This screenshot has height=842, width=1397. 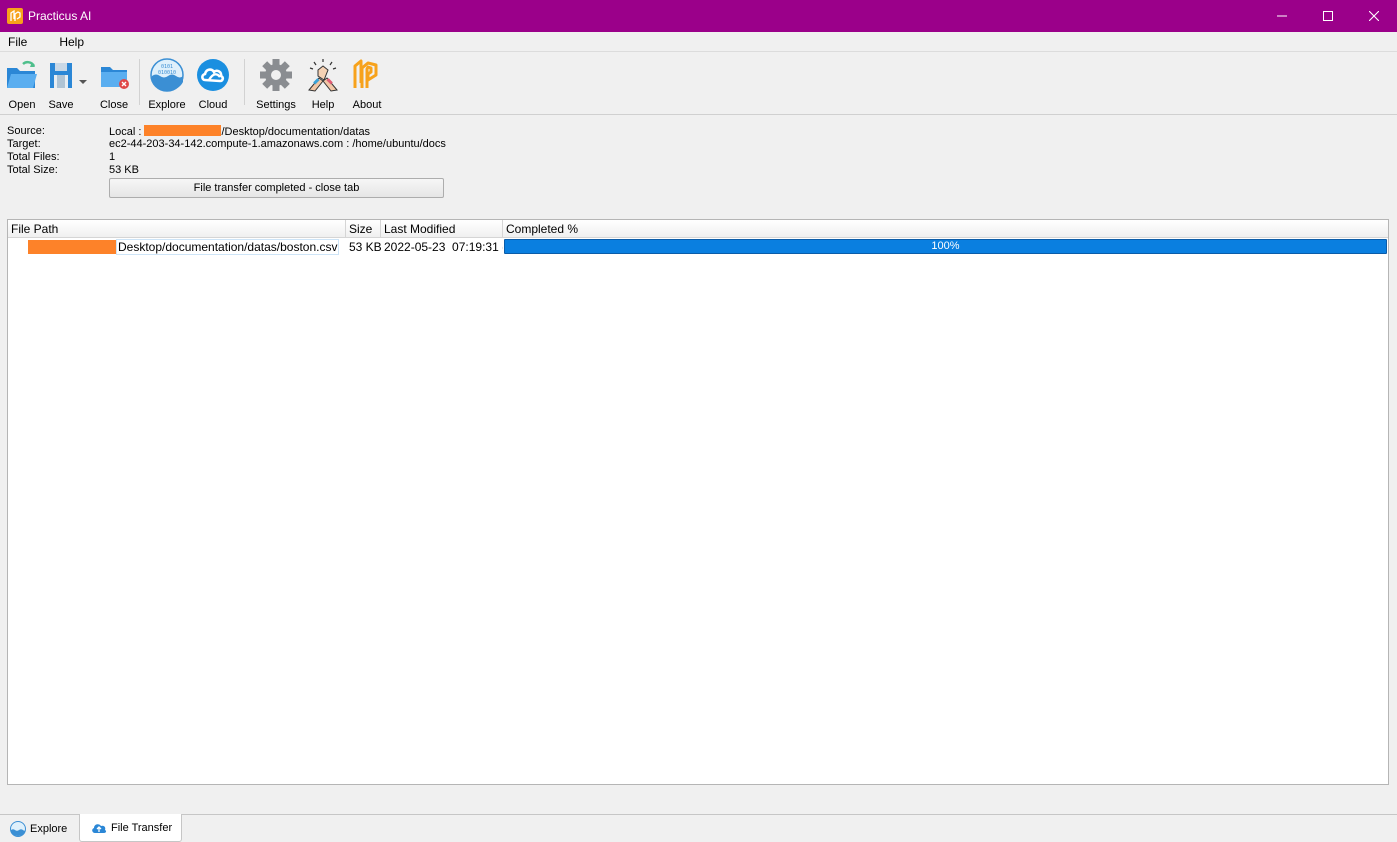 I want to click on target-label: Target:, so click(x=24, y=144).